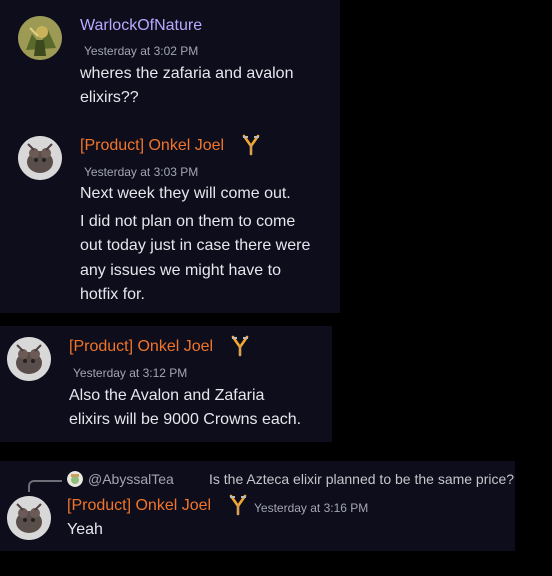 Image resolution: width=552 pixels, height=576 pixels. I want to click on message-timestamp: Yesterday at 3:02 PM, so click(141, 51).